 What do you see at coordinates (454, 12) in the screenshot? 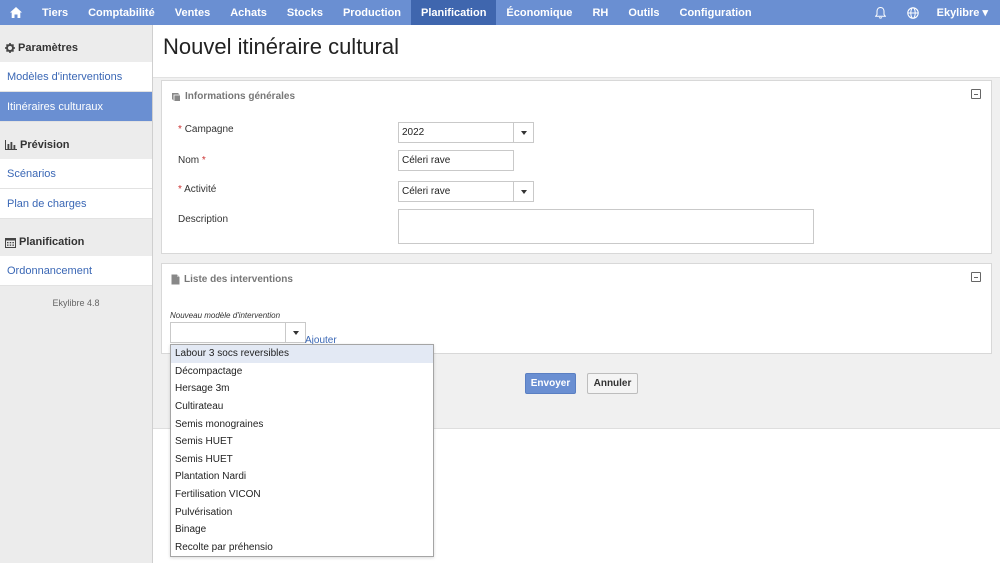
I see `nav-planification: Planification` at bounding box center [454, 12].